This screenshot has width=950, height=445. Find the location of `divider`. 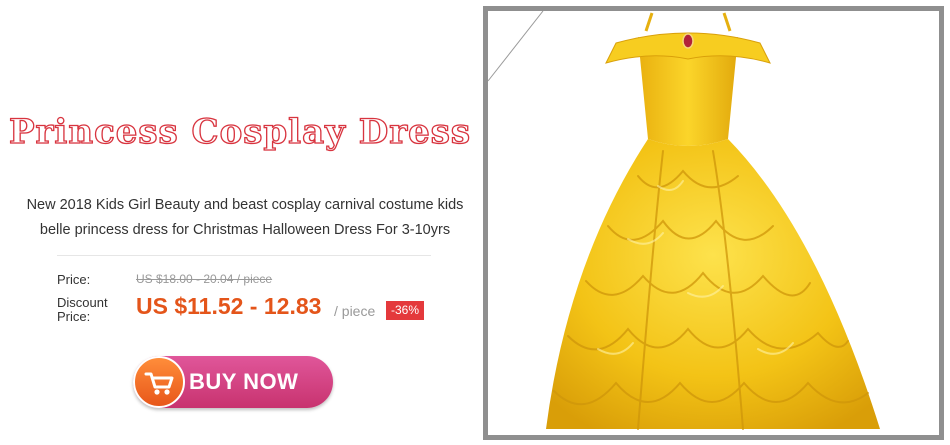

divider is located at coordinates (244, 255).